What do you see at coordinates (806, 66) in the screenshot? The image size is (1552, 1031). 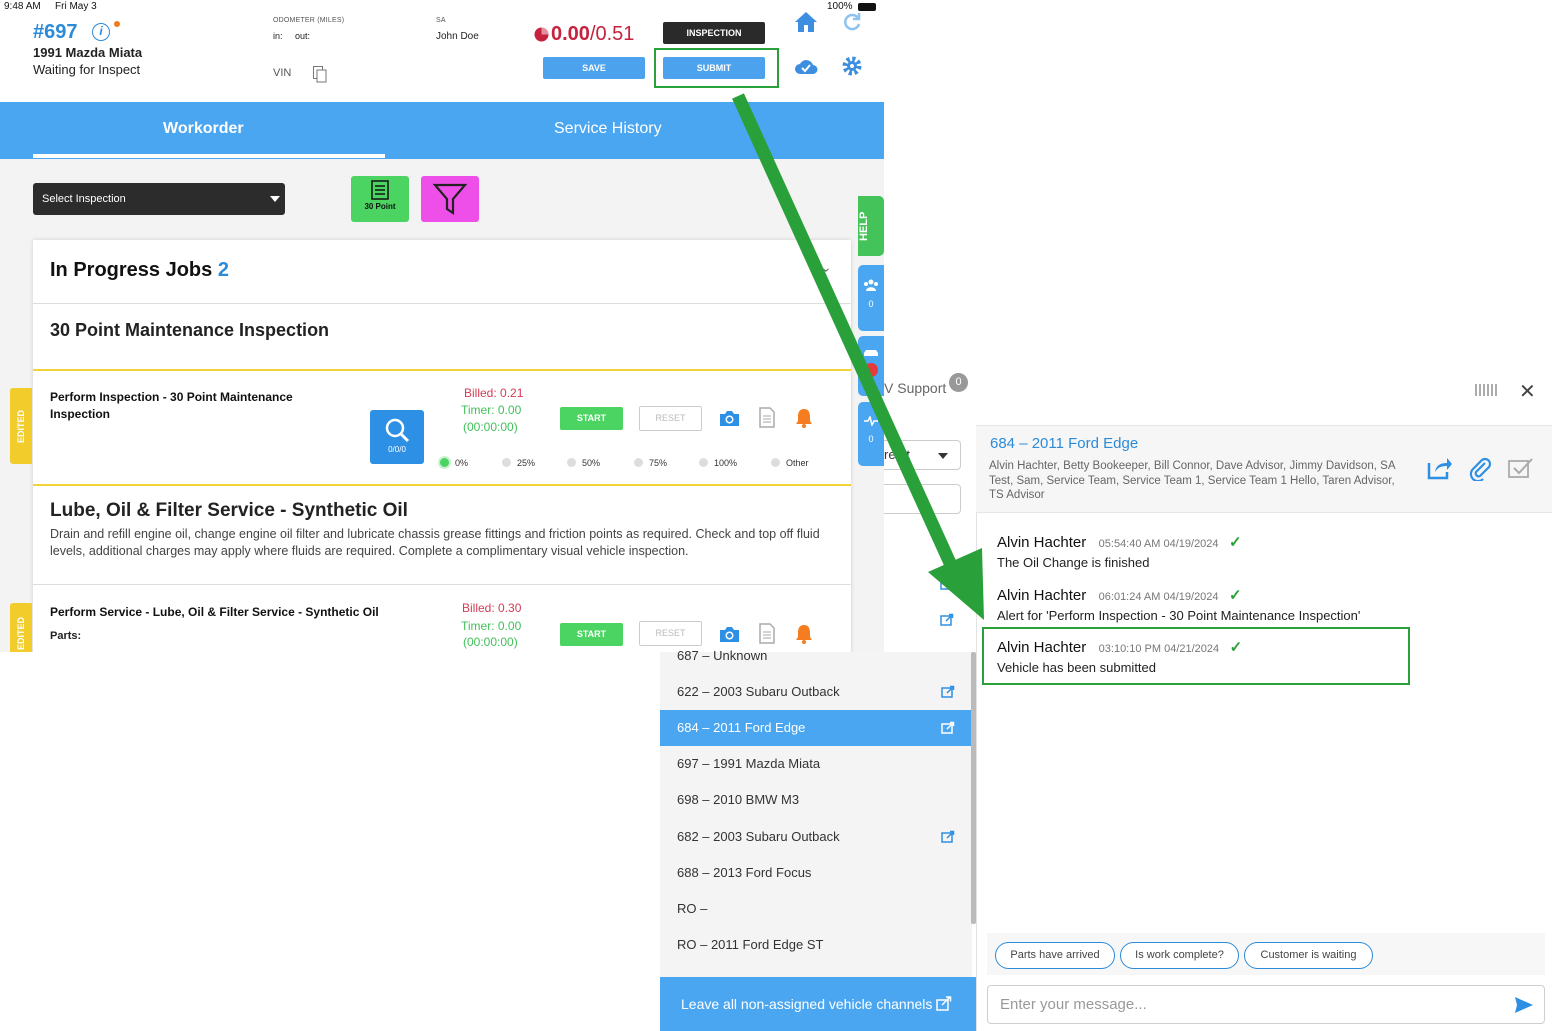 I see `cloud-check-icon` at bounding box center [806, 66].